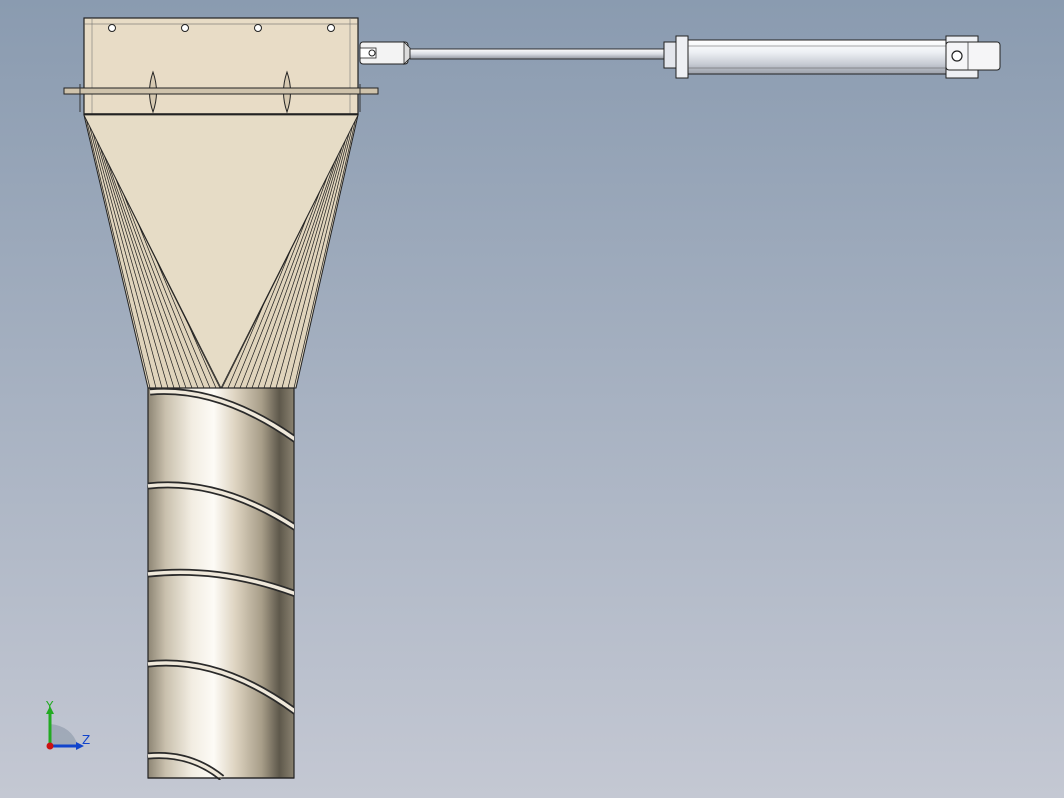 The height and width of the screenshot is (798, 1064). Describe the element at coordinates (221, 91) in the screenshot. I see `flange` at that location.